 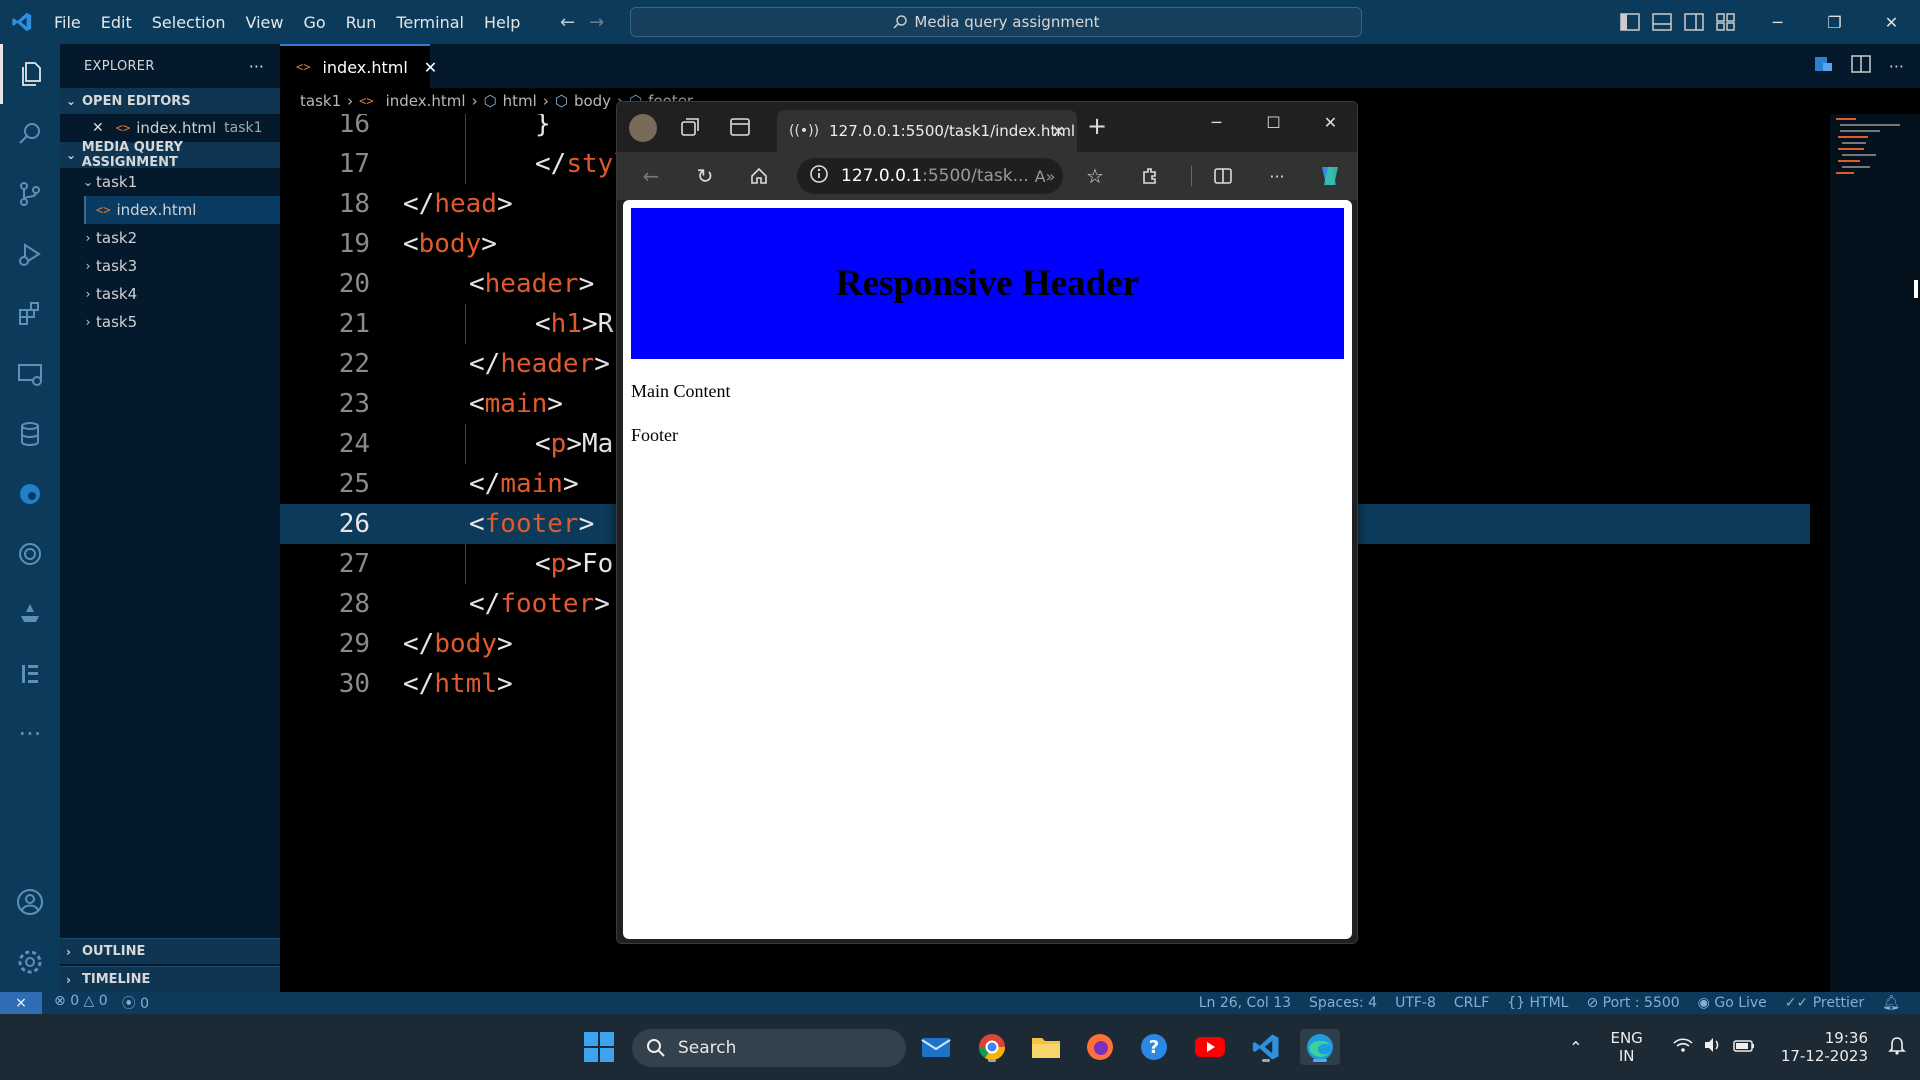 What do you see at coordinates (1824, 1047) in the screenshot?
I see `clock: 19:36 17-12-2023` at bounding box center [1824, 1047].